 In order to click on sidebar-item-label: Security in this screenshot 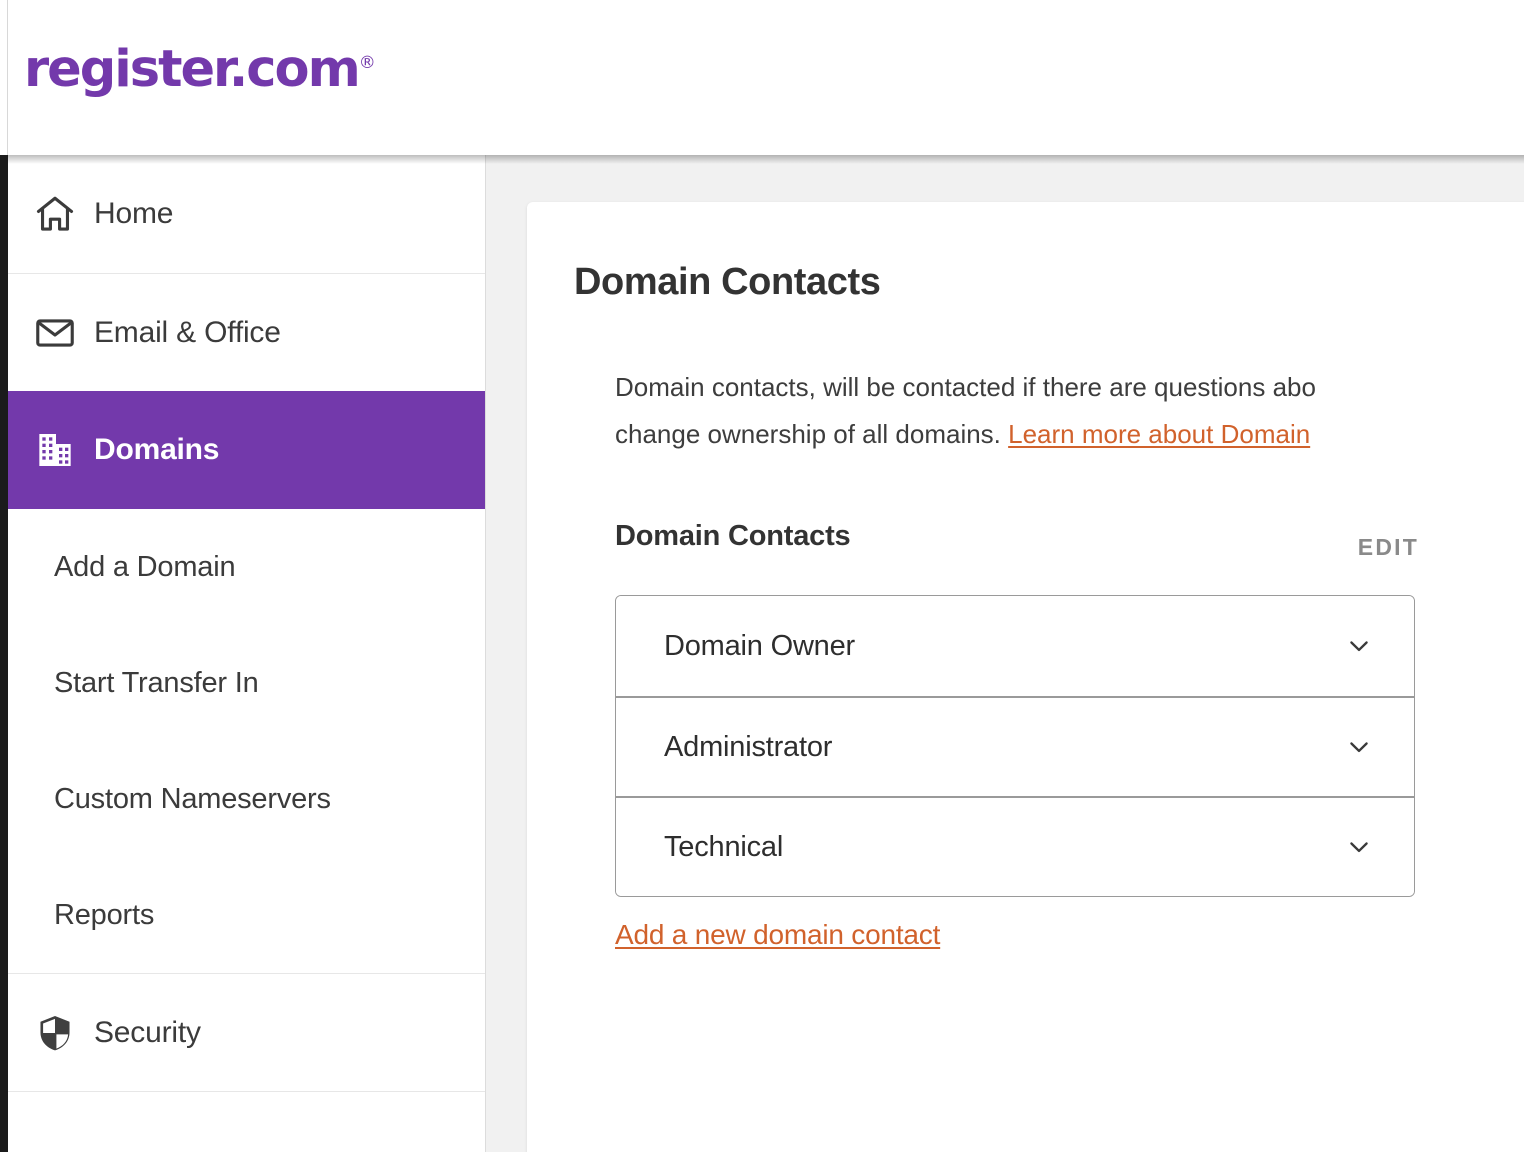, I will do `click(147, 1032)`.